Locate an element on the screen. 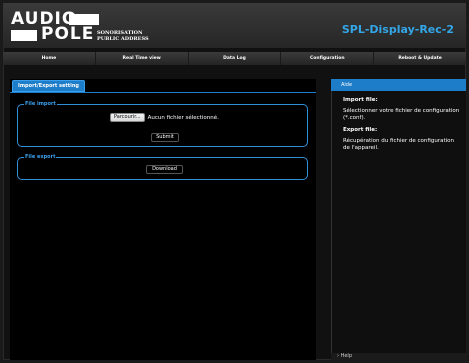  submit-button: Submit is located at coordinates (165, 137).